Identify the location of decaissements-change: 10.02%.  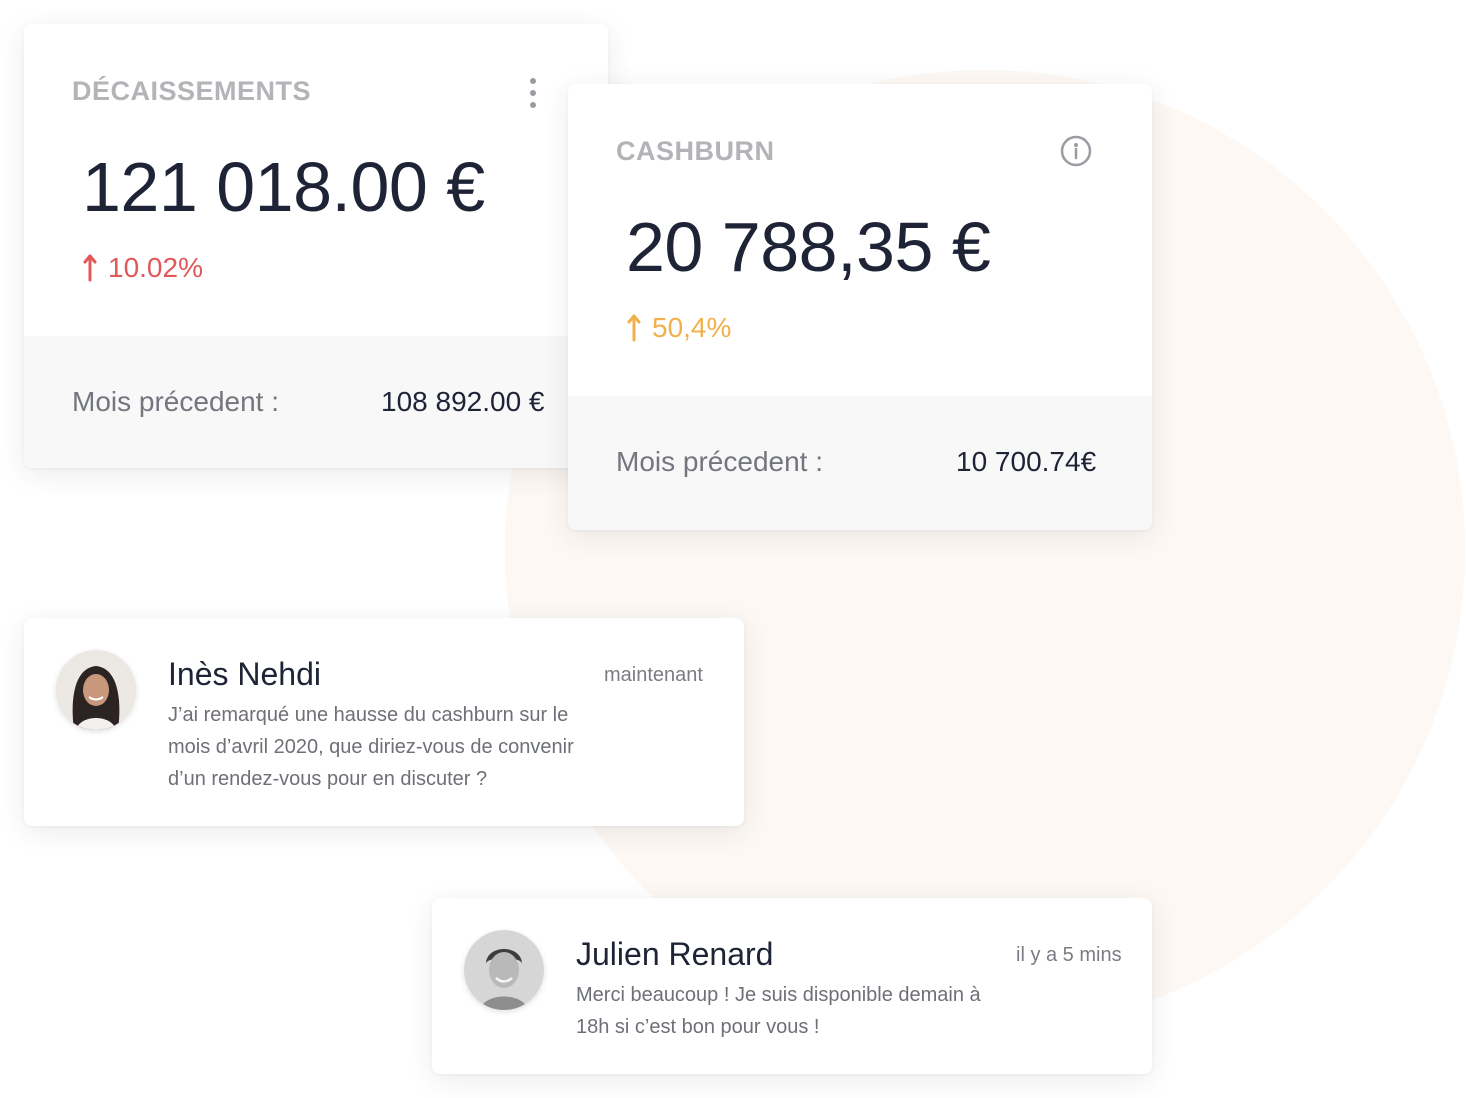
(142, 268).